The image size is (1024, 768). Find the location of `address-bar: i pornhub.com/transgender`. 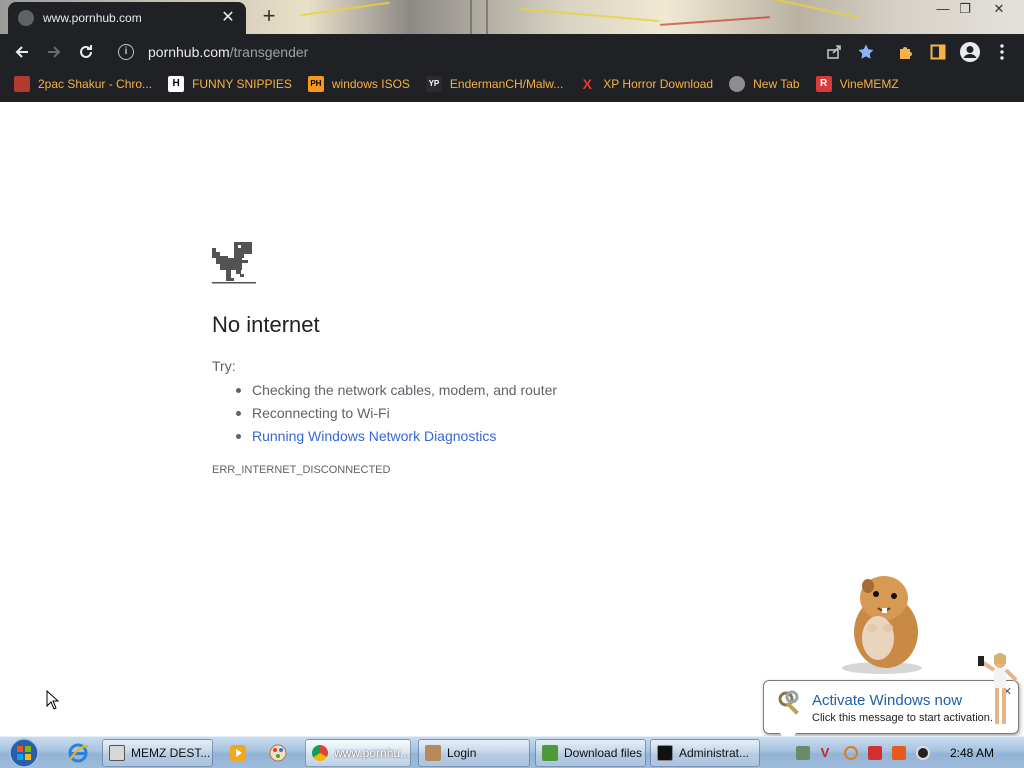

address-bar: i pornhub.com/transgender is located at coordinates (496, 52).